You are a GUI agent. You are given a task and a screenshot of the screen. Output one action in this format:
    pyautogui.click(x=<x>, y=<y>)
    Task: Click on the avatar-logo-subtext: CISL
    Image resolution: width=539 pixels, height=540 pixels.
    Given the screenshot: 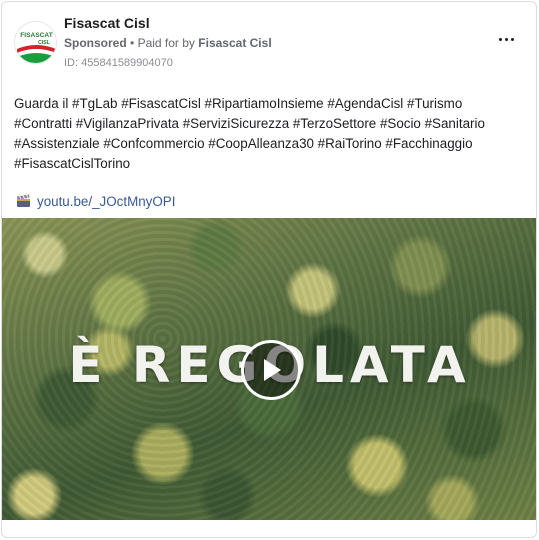 What is the action you would take?
    pyautogui.click(x=44, y=43)
    